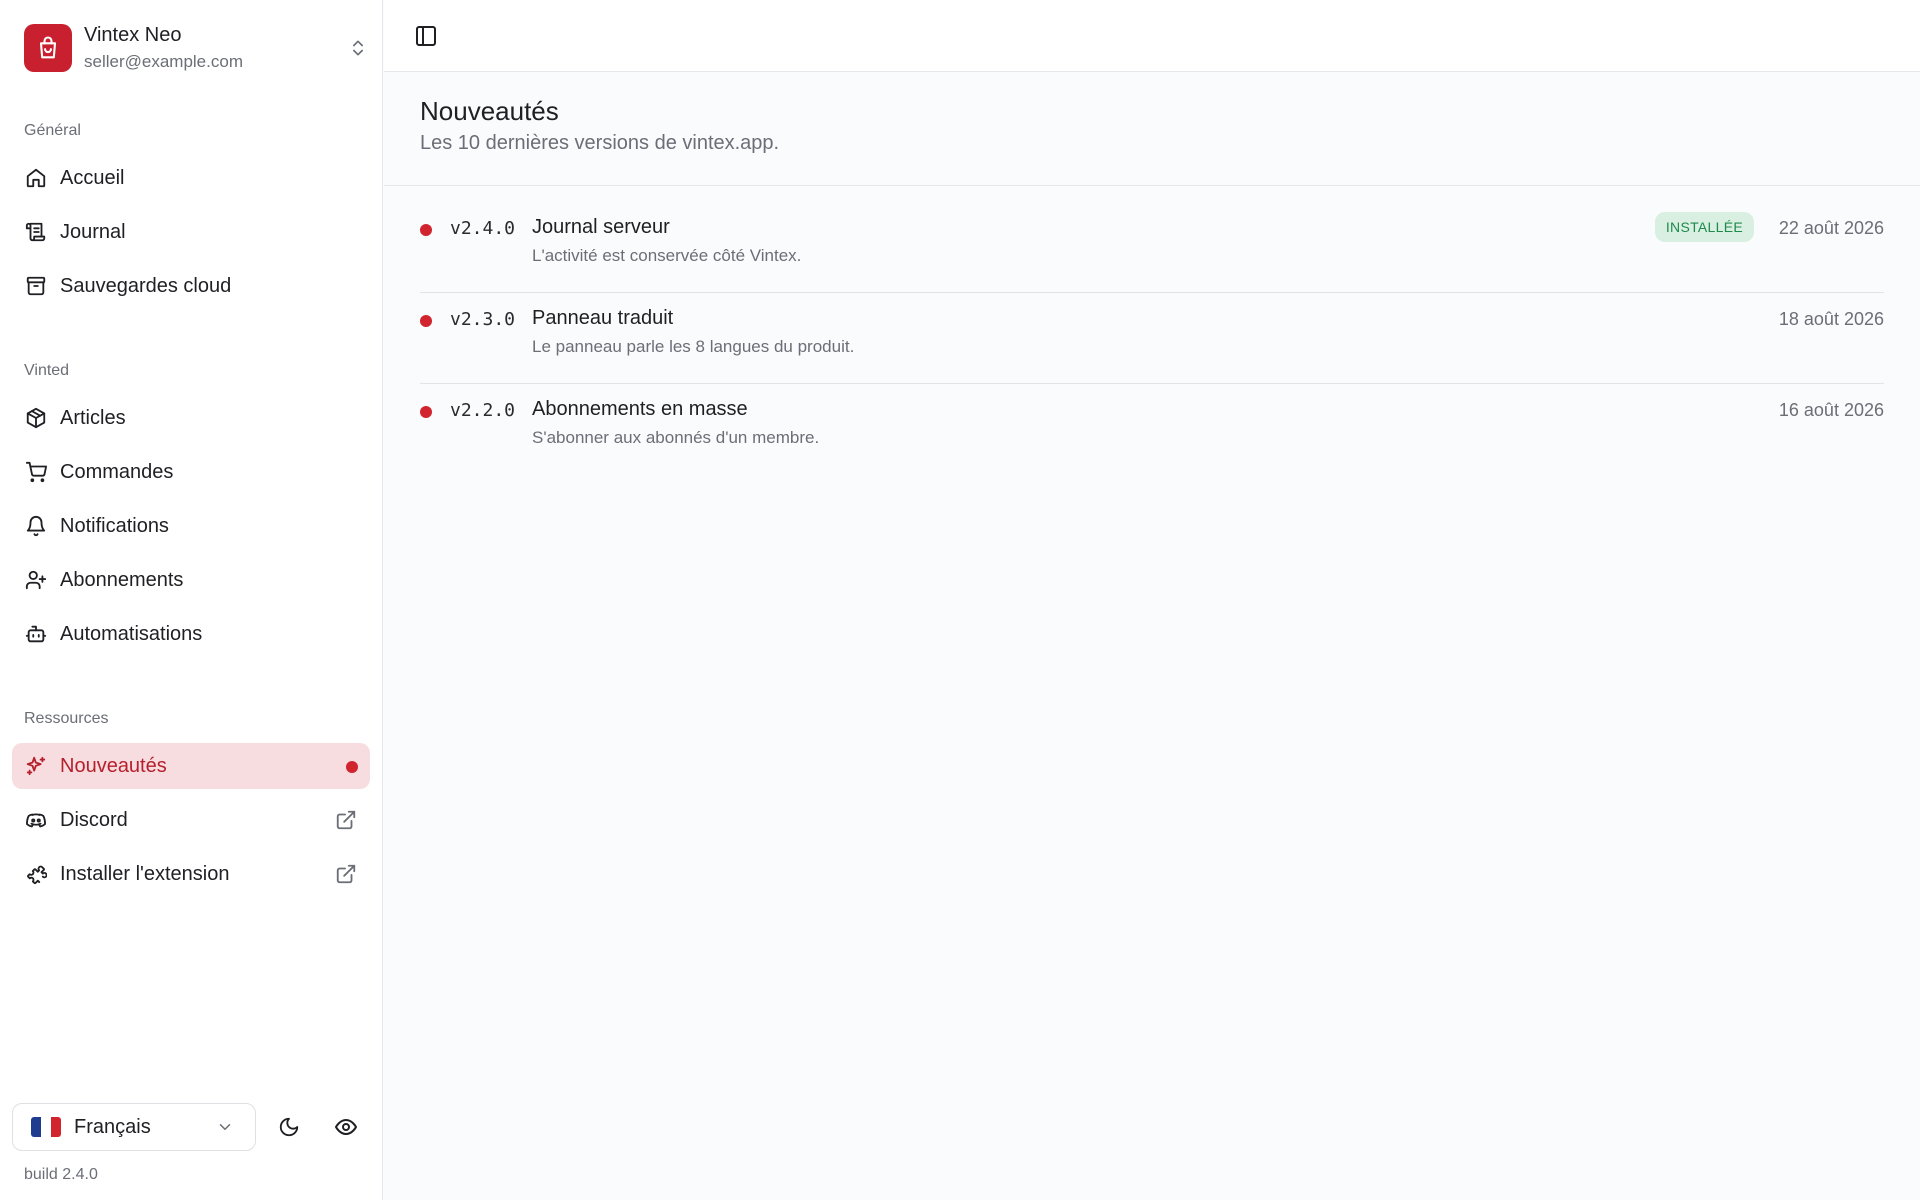 The width and height of the screenshot is (1920, 1200). I want to click on bell-icon, so click(36, 526).